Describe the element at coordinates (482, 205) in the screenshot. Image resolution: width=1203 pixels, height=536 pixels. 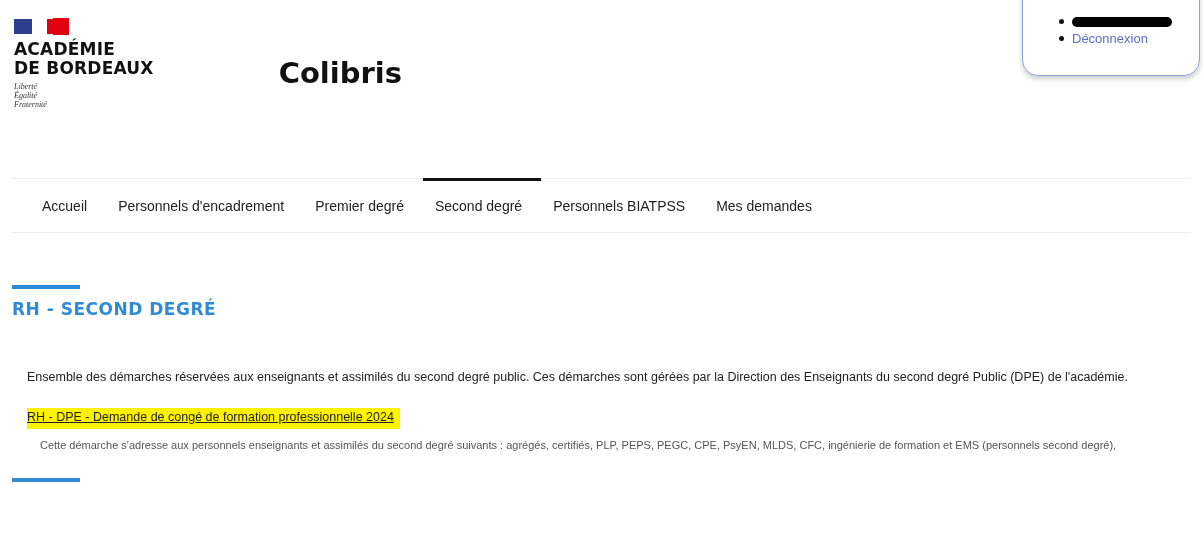
I see `nav-tab: Second degré` at that location.